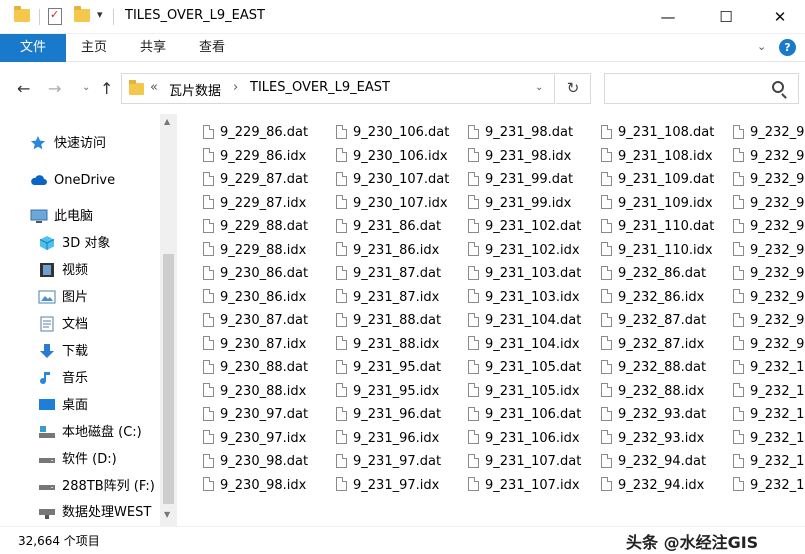  What do you see at coordinates (657, 133) in the screenshot?
I see `list-item: 9_231_108.dat` at bounding box center [657, 133].